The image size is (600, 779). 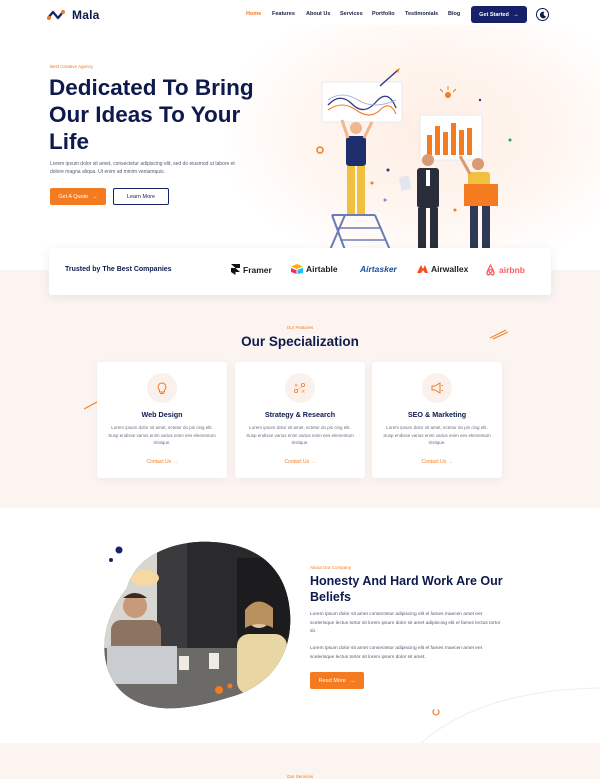 I want to click on features-title: Our Specialization, so click(x=300, y=341).